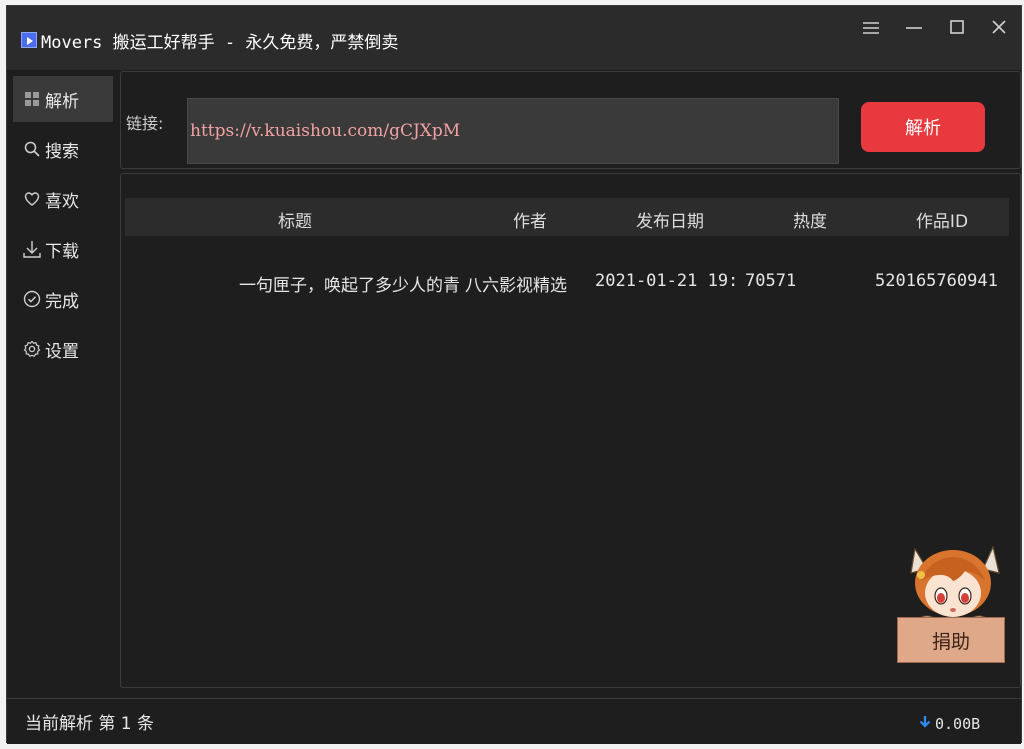  What do you see at coordinates (810, 219) in the screenshot?
I see `column-header-heat: 热度` at bounding box center [810, 219].